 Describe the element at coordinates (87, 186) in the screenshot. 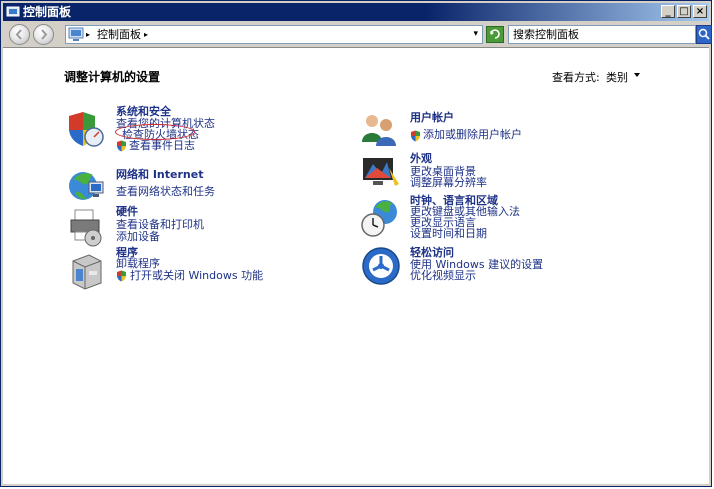

I see `network-globe-icon` at that location.